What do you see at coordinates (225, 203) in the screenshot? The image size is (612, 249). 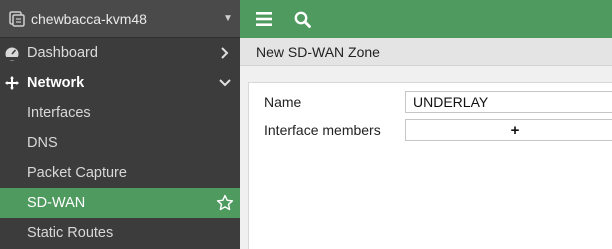 I see `star-icon` at bounding box center [225, 203].